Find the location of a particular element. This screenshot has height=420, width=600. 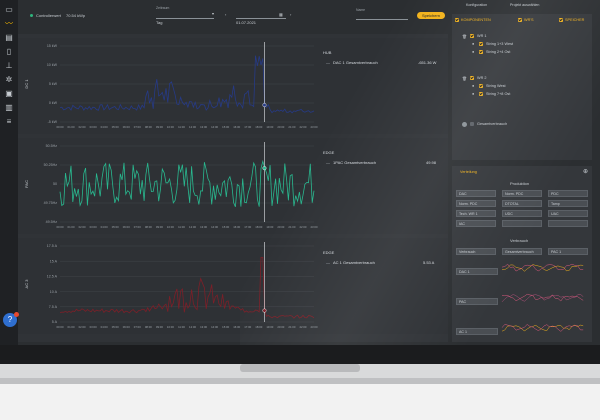

menu-icon: ≡ is located at coordinates (9, 122).